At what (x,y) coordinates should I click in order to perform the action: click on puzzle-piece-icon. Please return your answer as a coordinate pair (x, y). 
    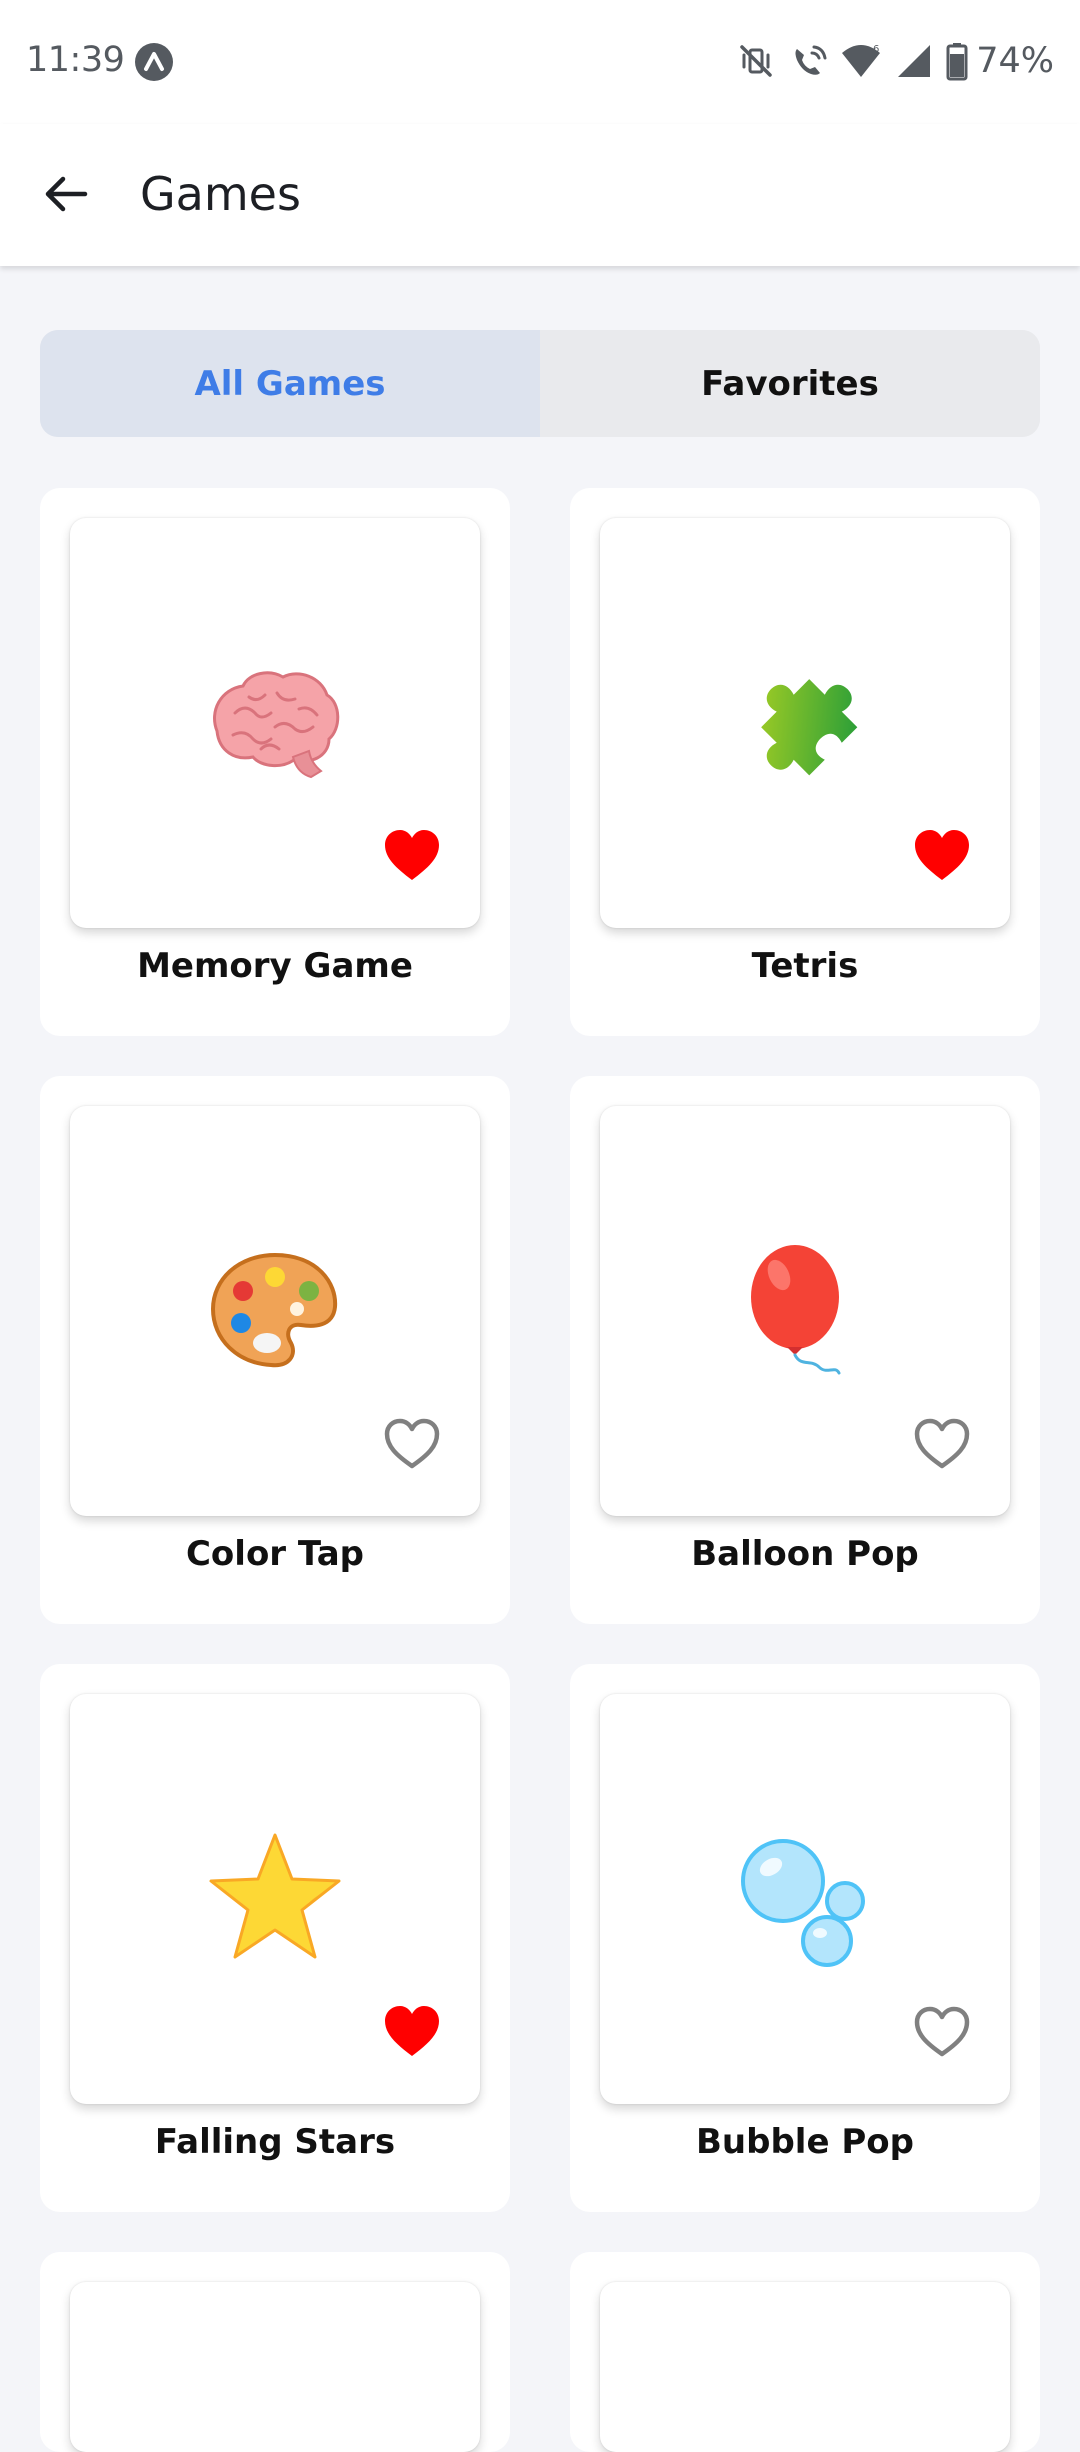
    Looking at the image, I should click on (805, 723).